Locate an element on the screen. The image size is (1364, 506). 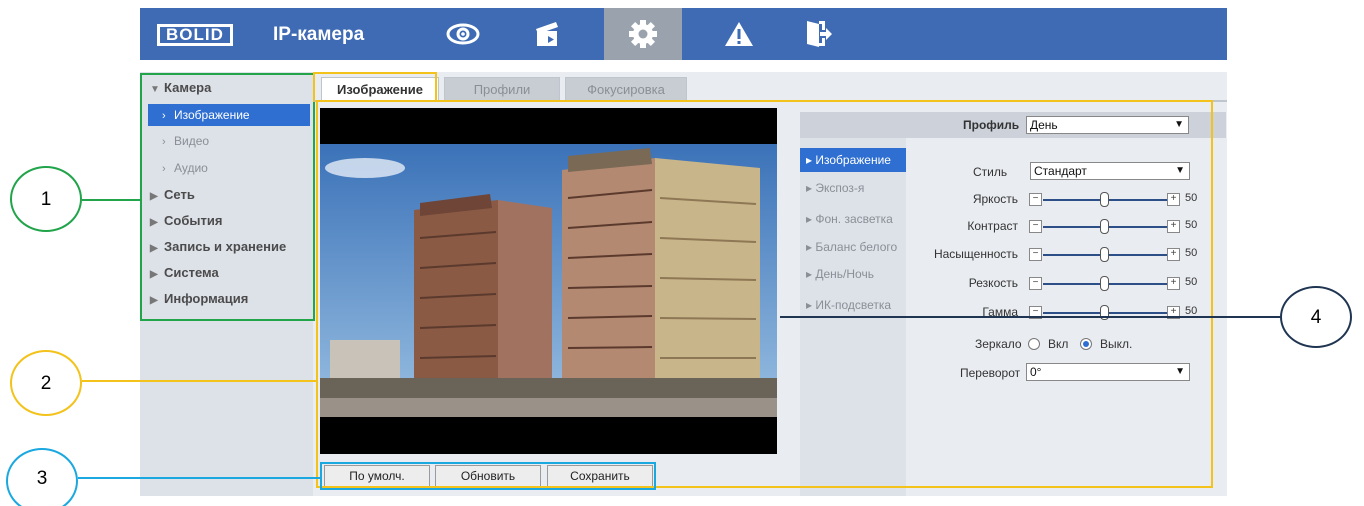
tab-profiles: Профили is located at coordinates (502, 89).